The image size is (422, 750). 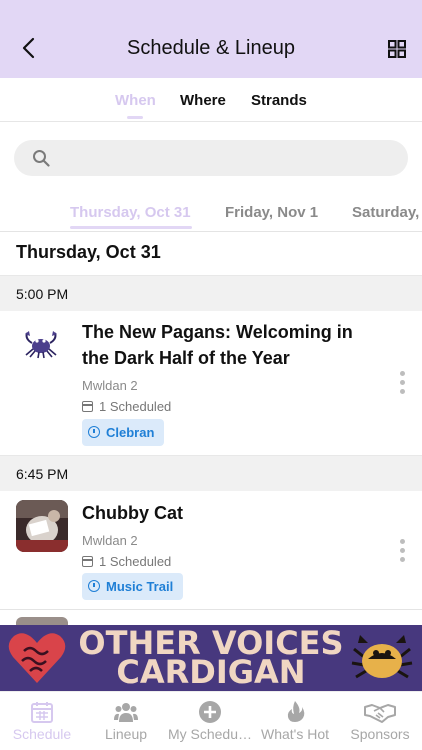 What do you see at coordinates (211, 211) in the screenshot?
I see `date-tabs: Thursday, Oct 31 Friday, Nov 1 Saturday,` at bounding box center [211, 211].